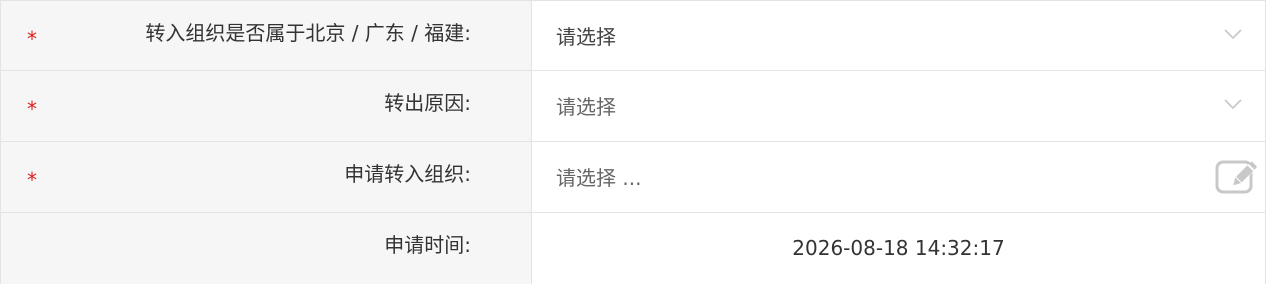 This screenshot has height=284, width=1280. I want to click on edit-icon, so click(1237, 176).